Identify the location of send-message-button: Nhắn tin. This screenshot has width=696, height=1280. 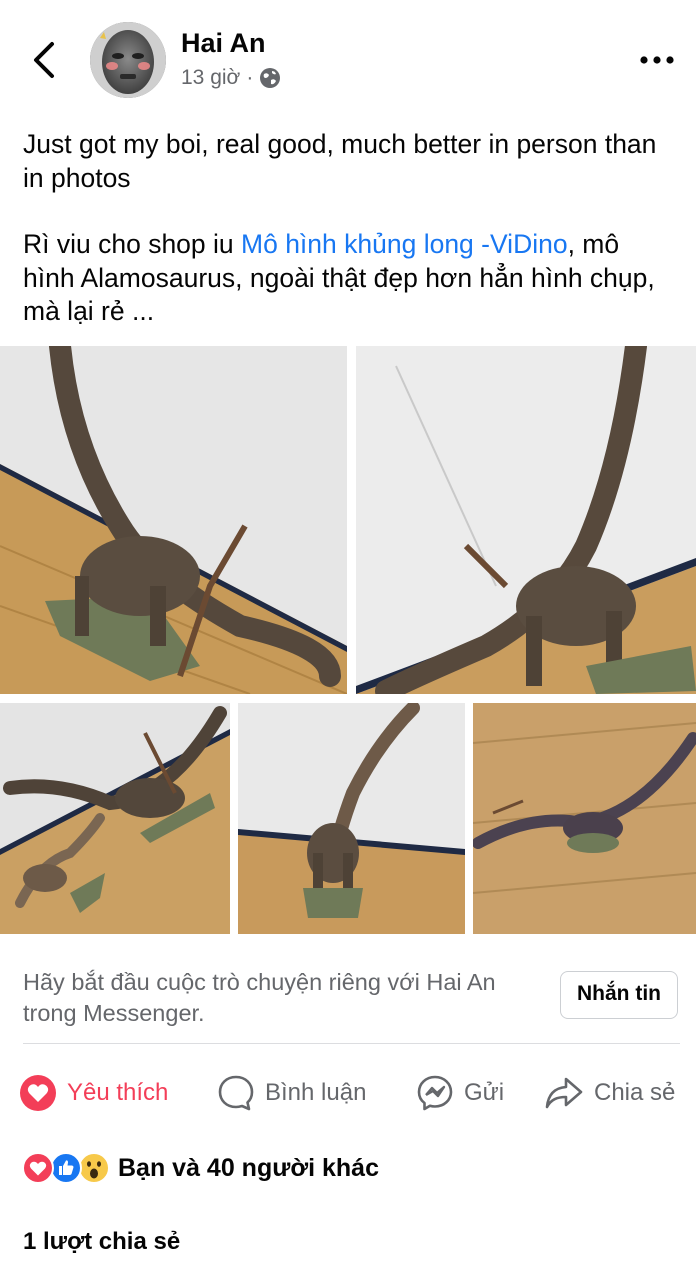
(619, 995).